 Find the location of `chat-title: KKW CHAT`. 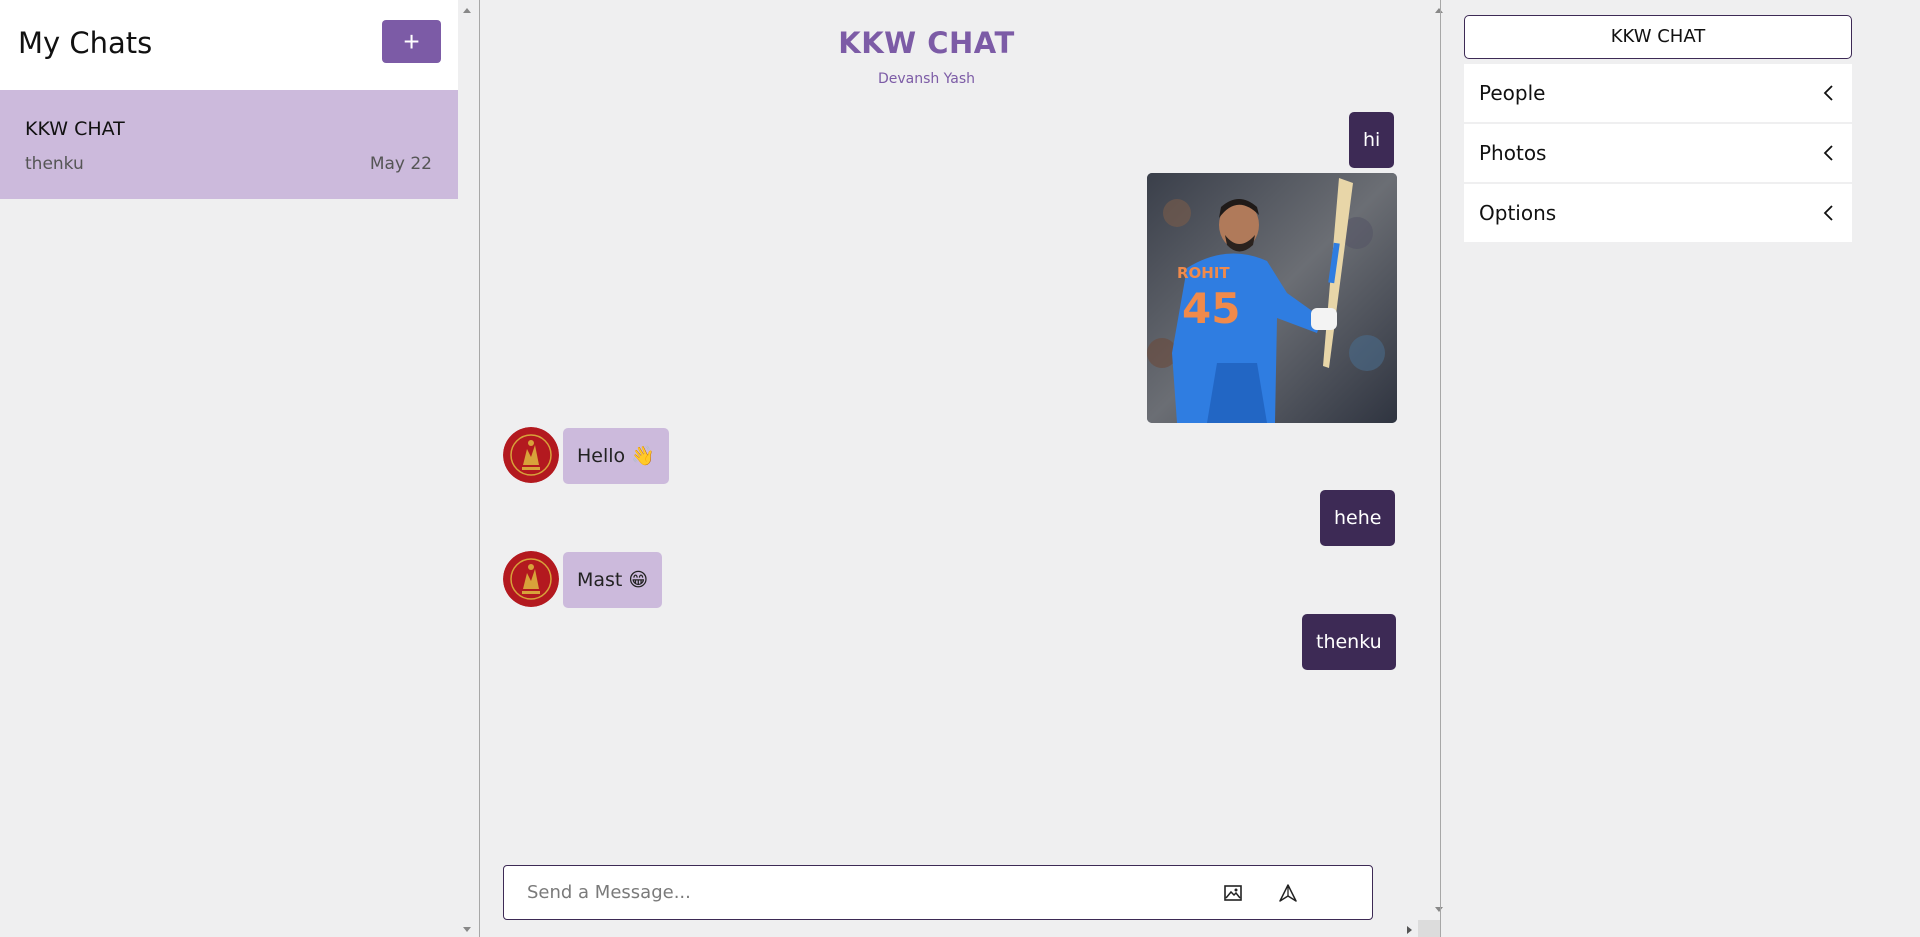

chat-title: KKW CHAT is located at coordinates (926, 43).